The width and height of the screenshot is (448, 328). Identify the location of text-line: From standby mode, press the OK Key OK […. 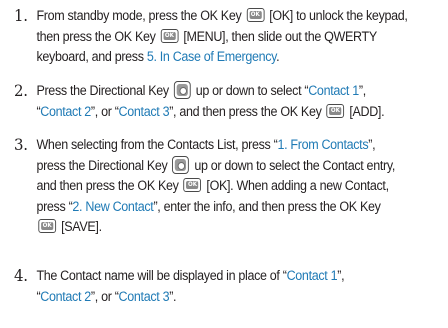
(226, 16).